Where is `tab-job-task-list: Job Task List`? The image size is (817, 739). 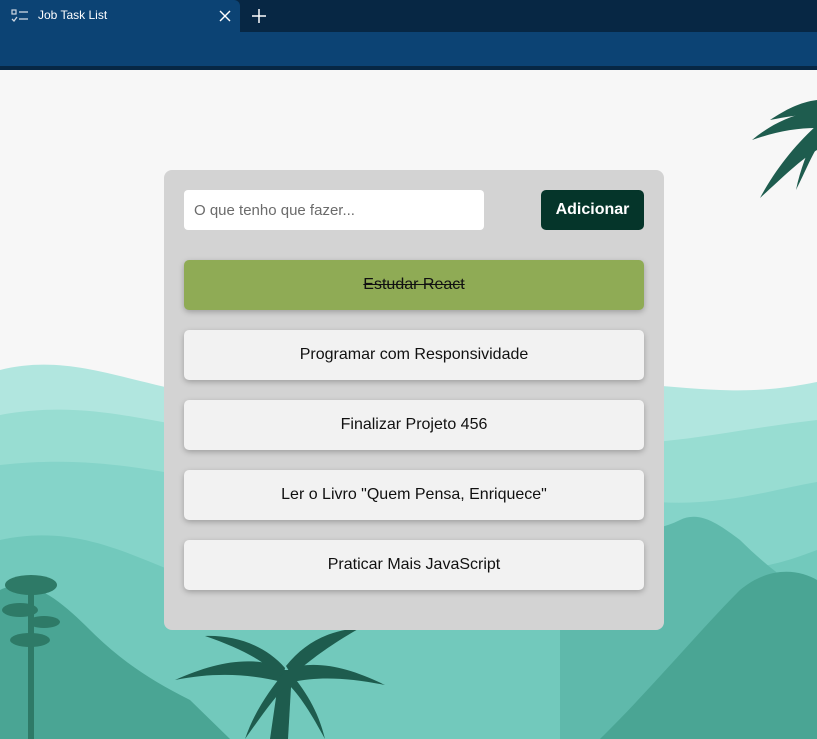 tab-job-task-list: Job Task List is located at coordinates (120, 16).